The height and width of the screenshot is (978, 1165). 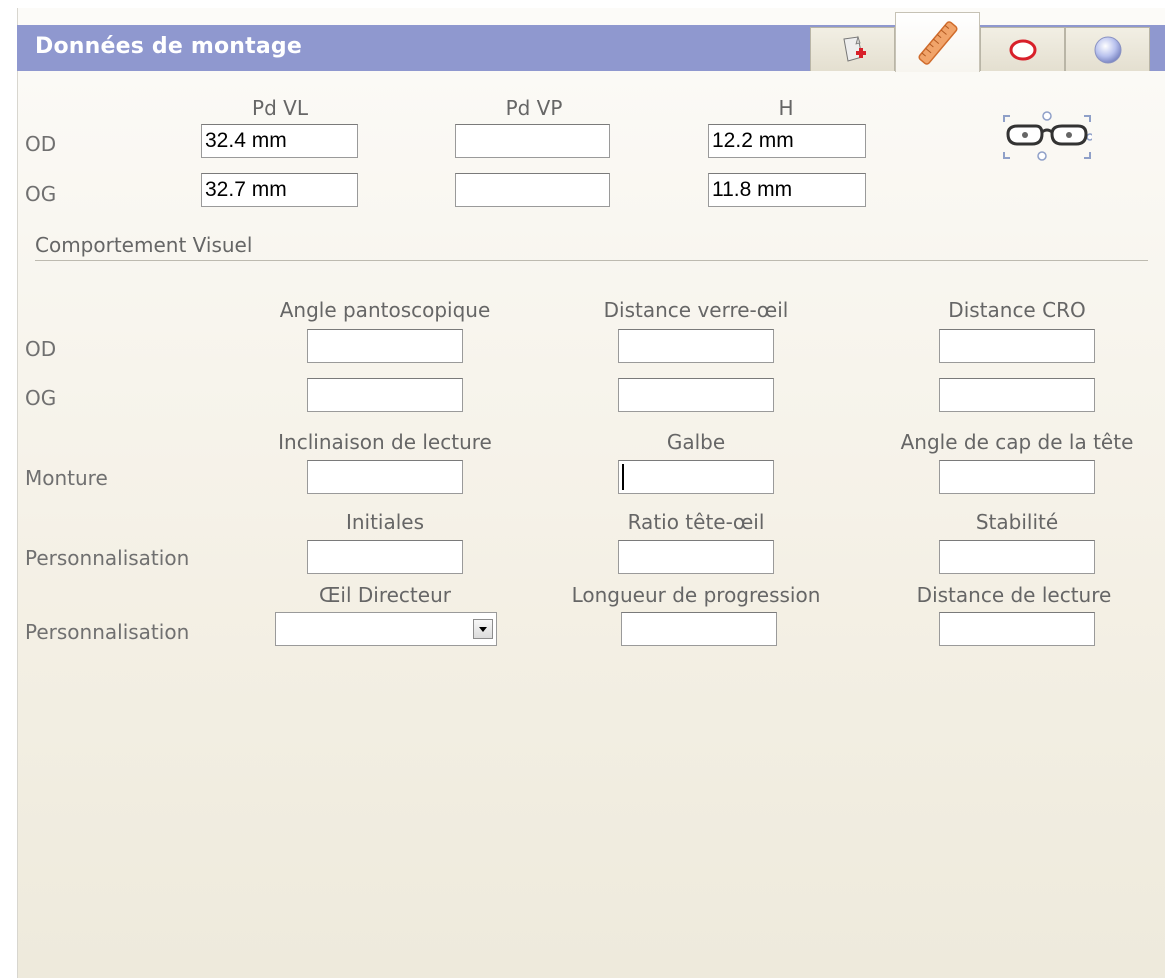 I want to click on galbe-input, so click(x=696, y=477).